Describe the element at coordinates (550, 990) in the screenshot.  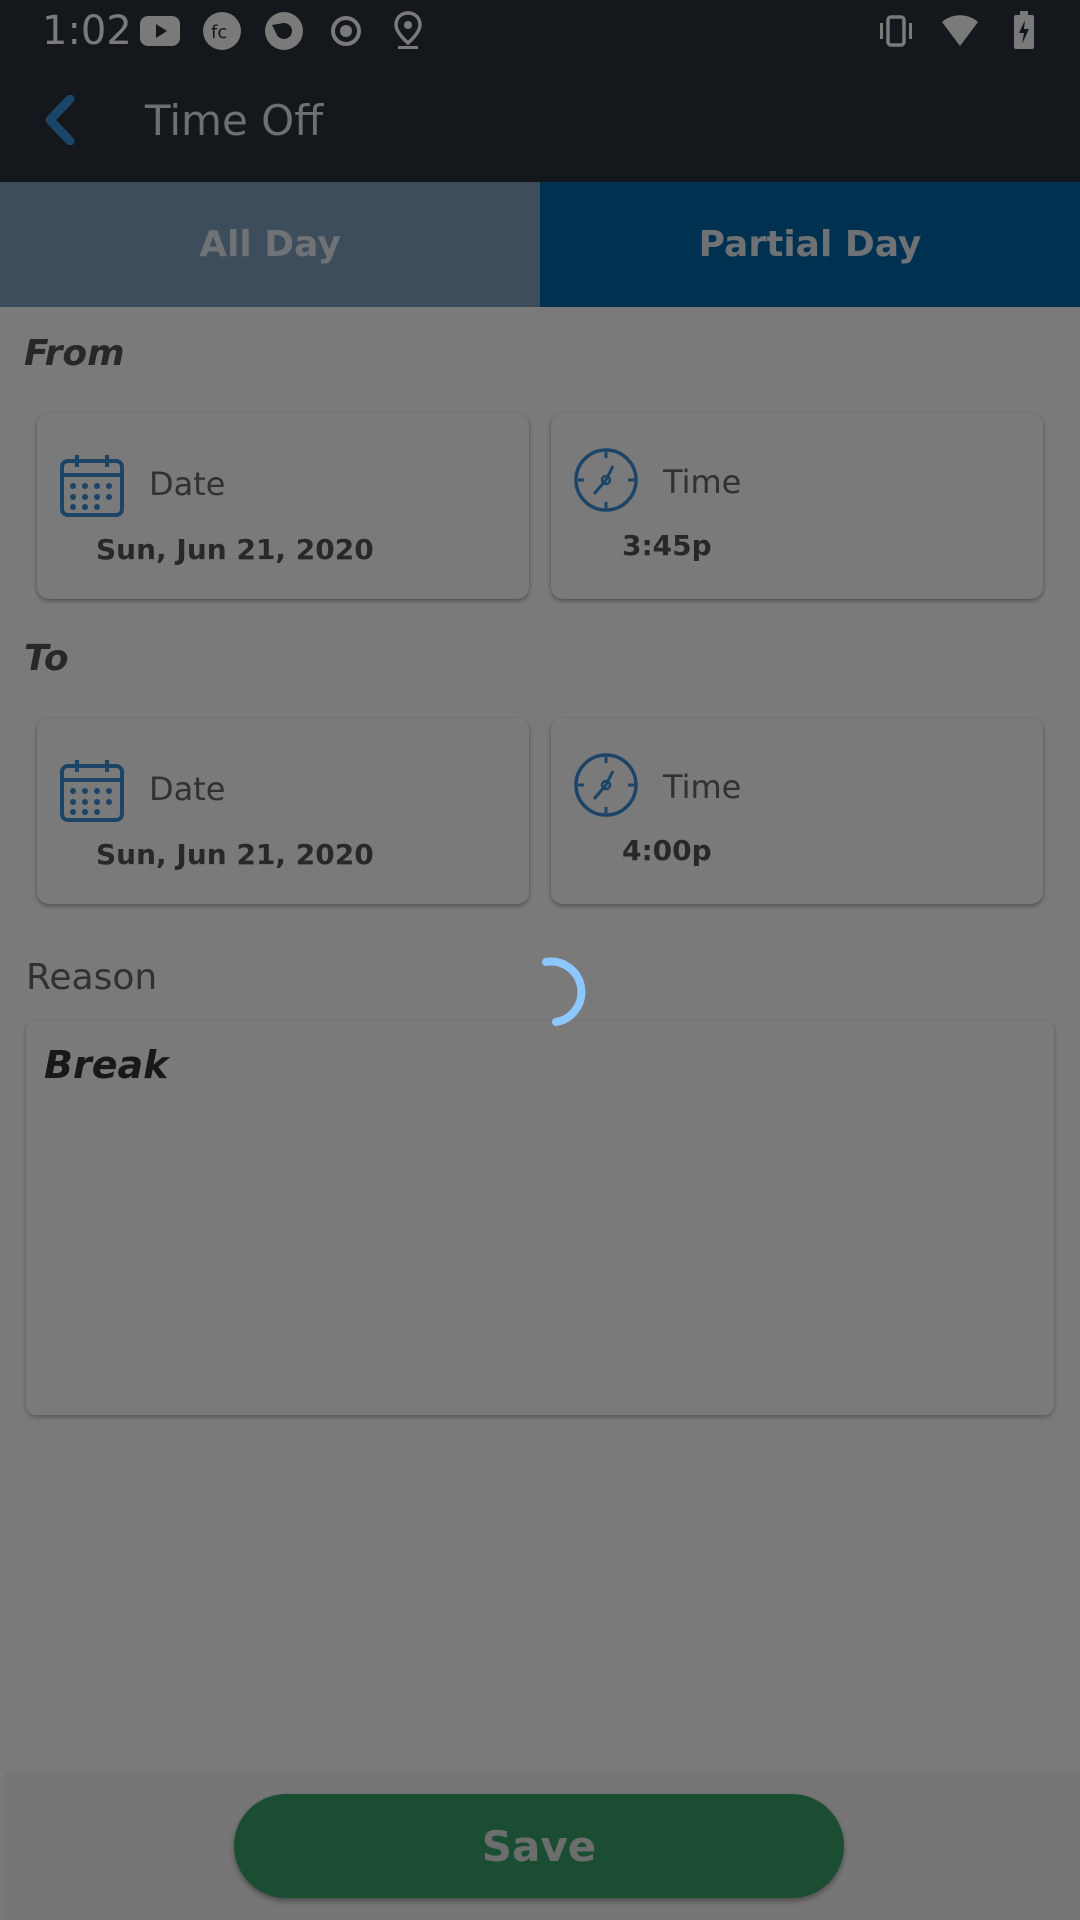
I see `loading-spinner-icon` at that location.